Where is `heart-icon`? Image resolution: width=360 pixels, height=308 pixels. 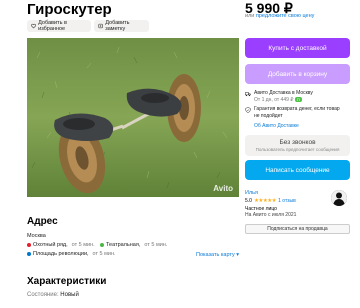
heart-icon is located at coordinates (33, 26).